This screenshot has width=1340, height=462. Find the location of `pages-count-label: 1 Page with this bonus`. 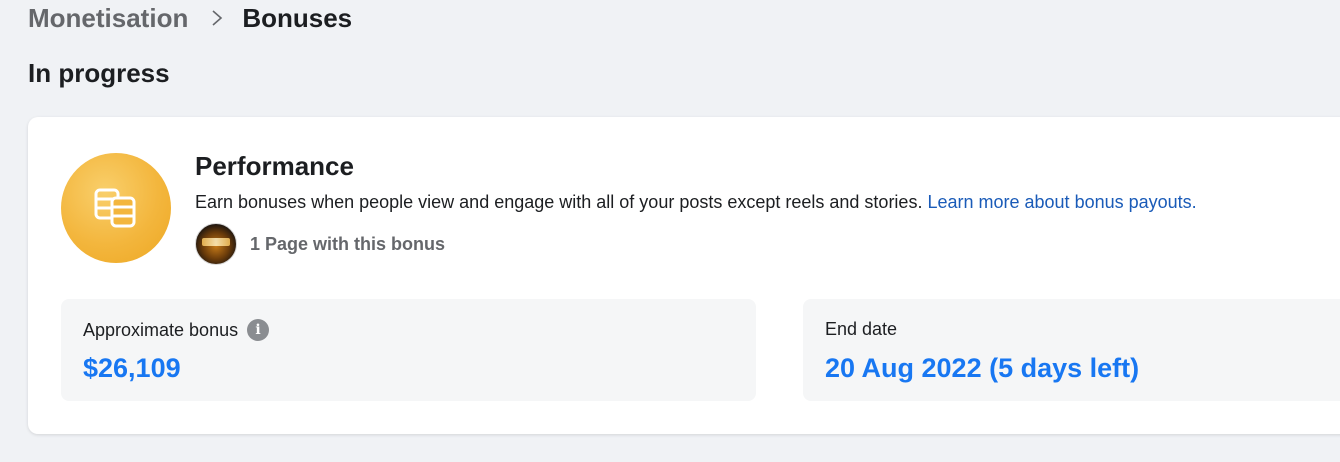

pages-count-label: 1 Page with this bonus is located at coordinates (348, 243).